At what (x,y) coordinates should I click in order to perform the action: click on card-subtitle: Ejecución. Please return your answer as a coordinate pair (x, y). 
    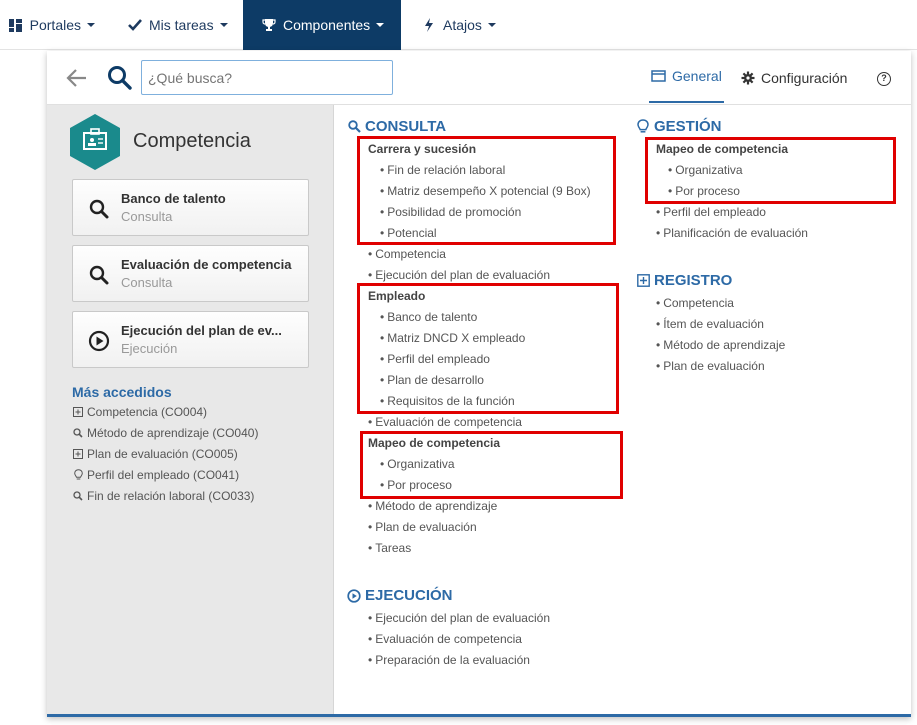
    Looking at the image, I should click on (149, 348).